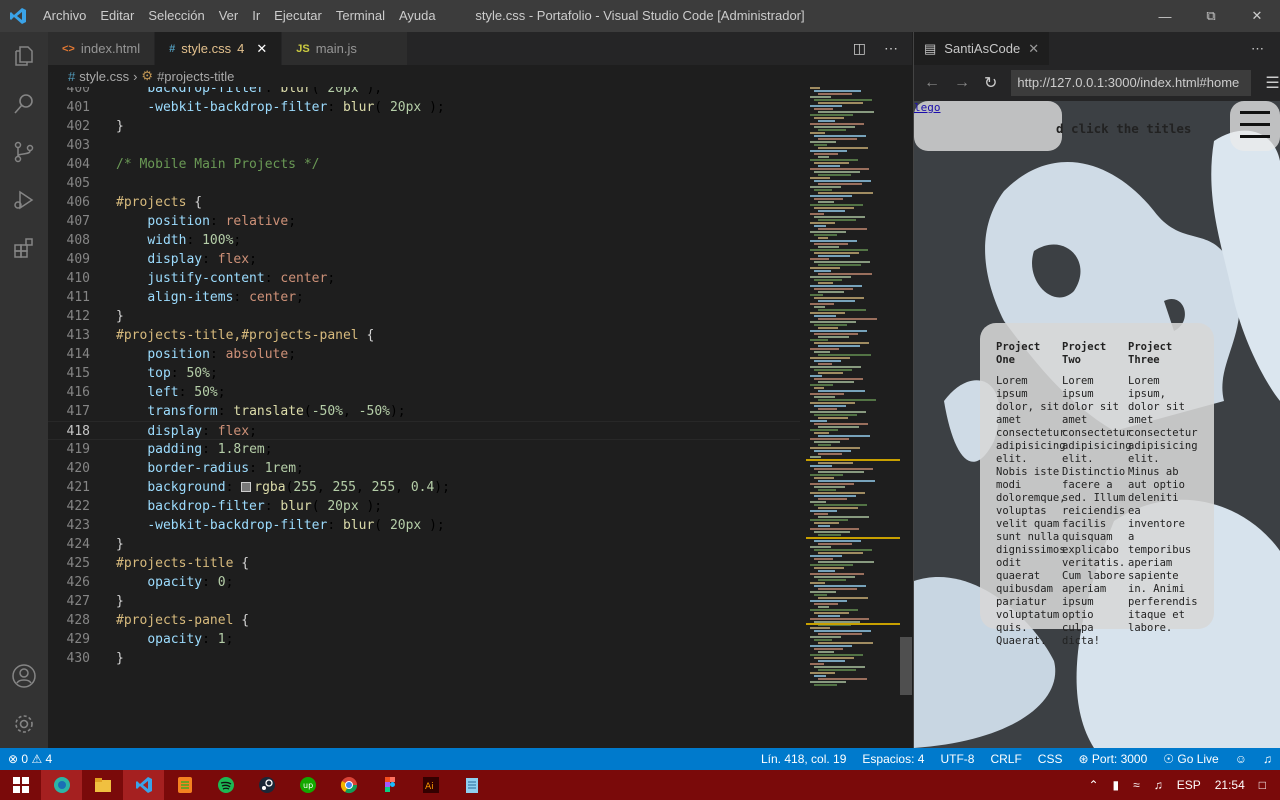 This screenshot has width=1280, height=800. What do you see at coordinates (298, 16) in the screenshot?
I see `menu-ejecutar: Ejecutar` at bounding box center [298, 16].